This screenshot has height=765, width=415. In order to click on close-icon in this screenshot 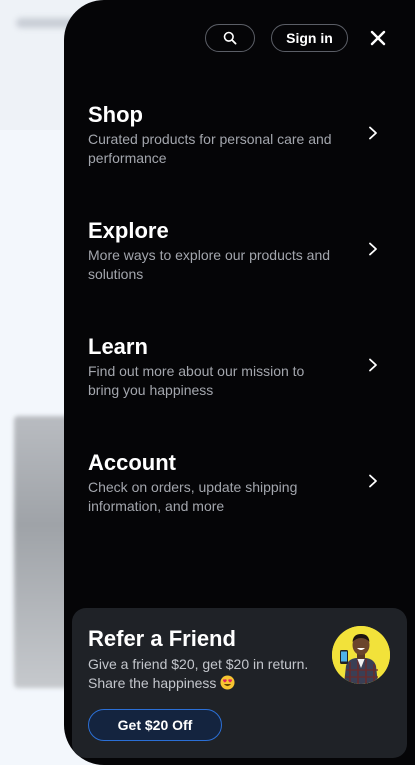, I will do `click(378, 38)`.